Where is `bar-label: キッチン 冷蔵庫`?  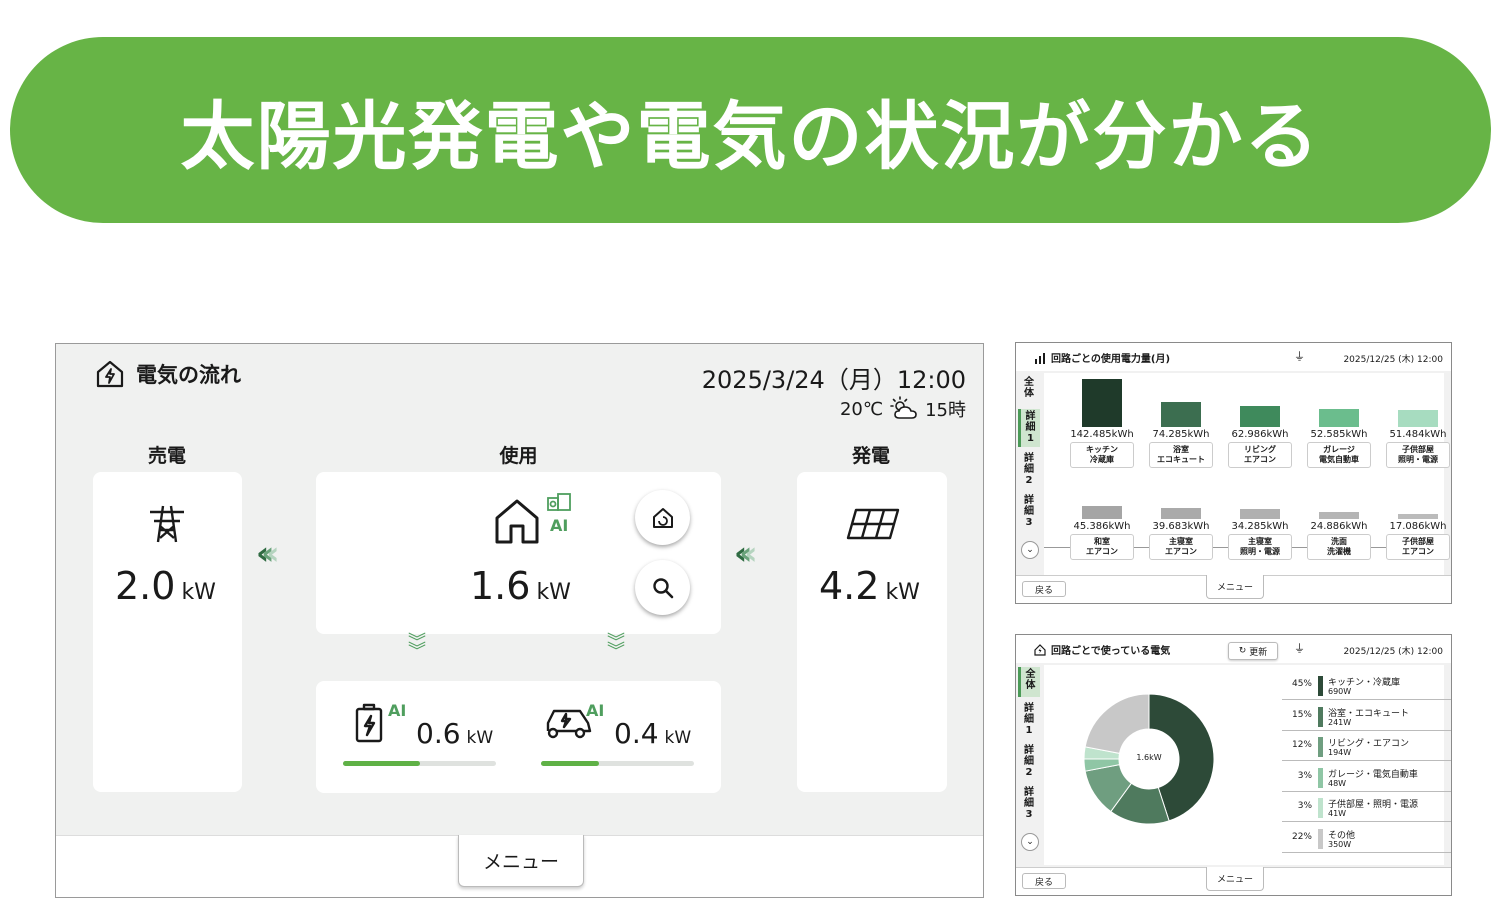
bar-label: キッチン 冷蔵庫 is located at coordinates (1102, 455).